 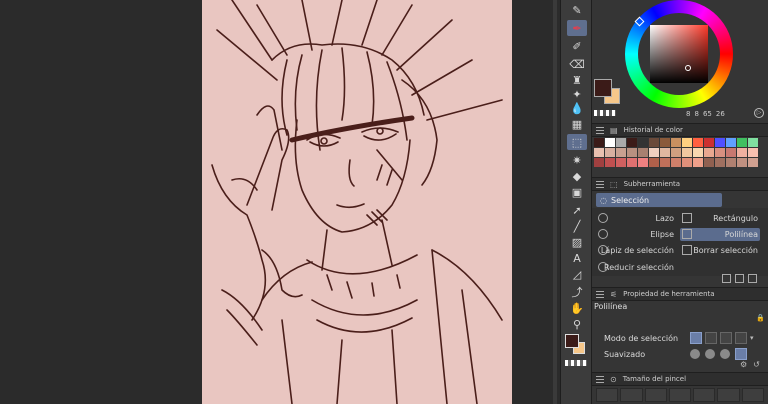 I want to click on mode-subtract-button, so click(x=726, y=338).